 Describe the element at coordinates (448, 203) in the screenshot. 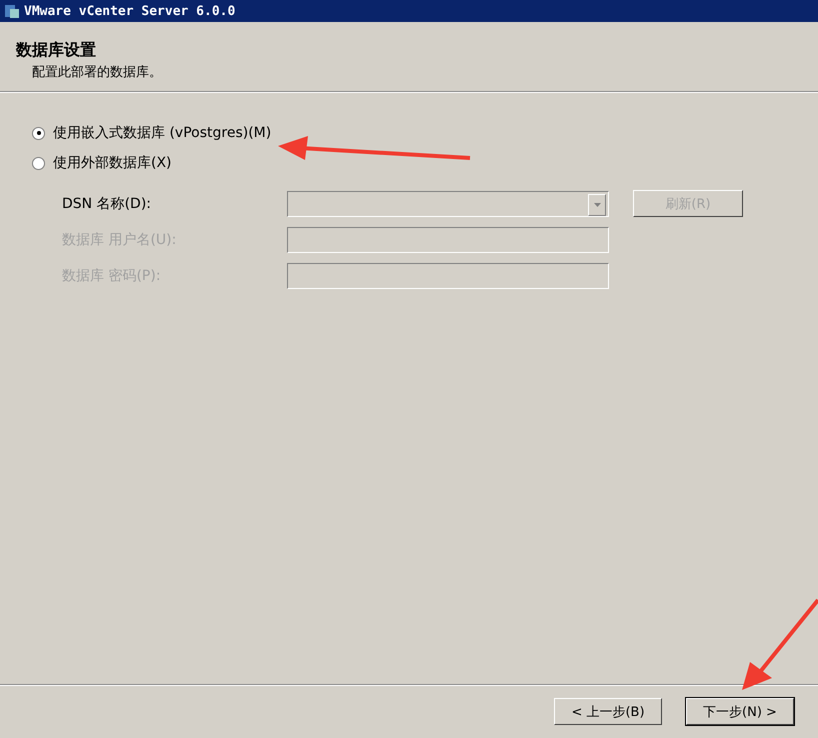

I see `dsn-dropdown` at that location.